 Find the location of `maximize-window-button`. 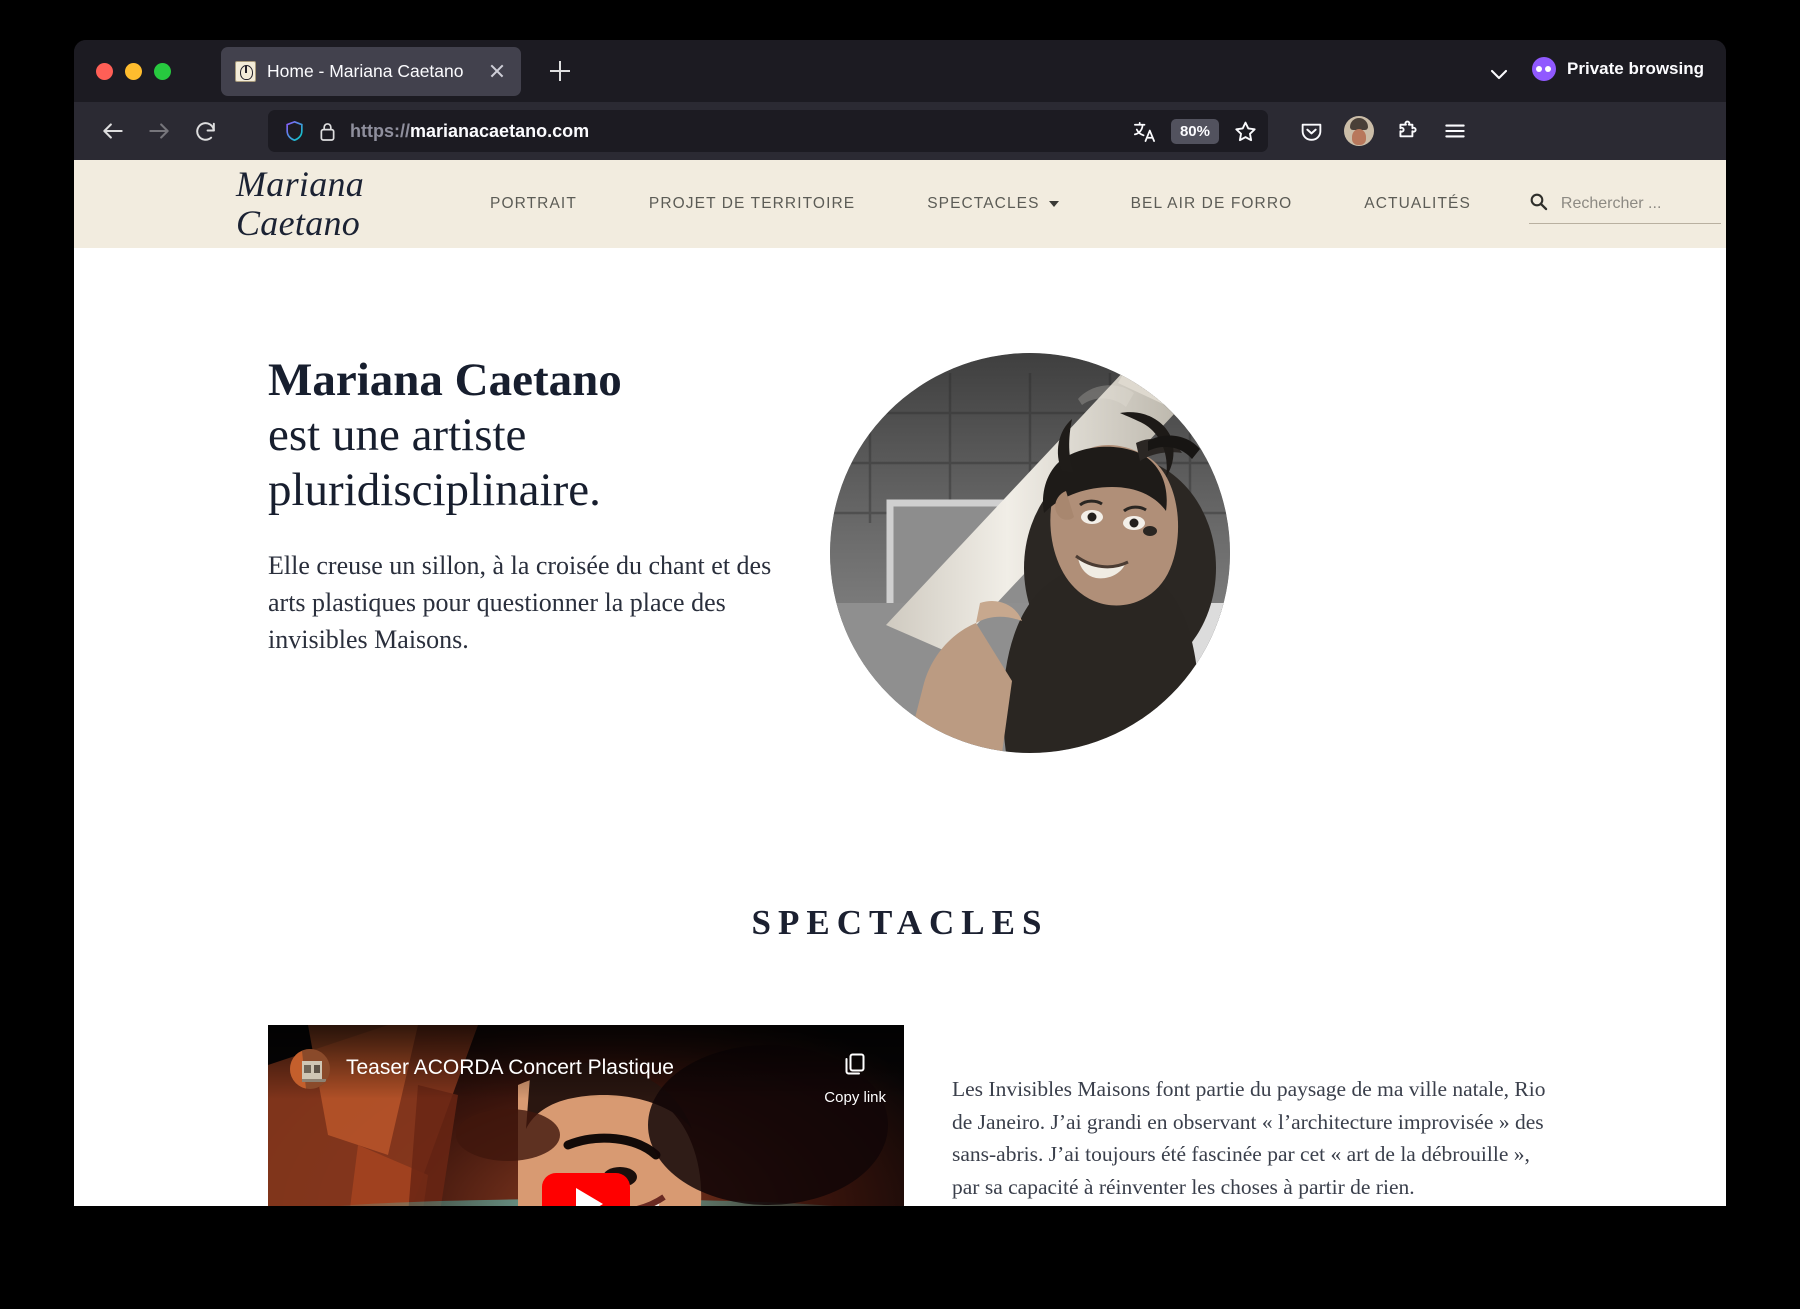

maximize-window-button is located at coordinates (162, 71).